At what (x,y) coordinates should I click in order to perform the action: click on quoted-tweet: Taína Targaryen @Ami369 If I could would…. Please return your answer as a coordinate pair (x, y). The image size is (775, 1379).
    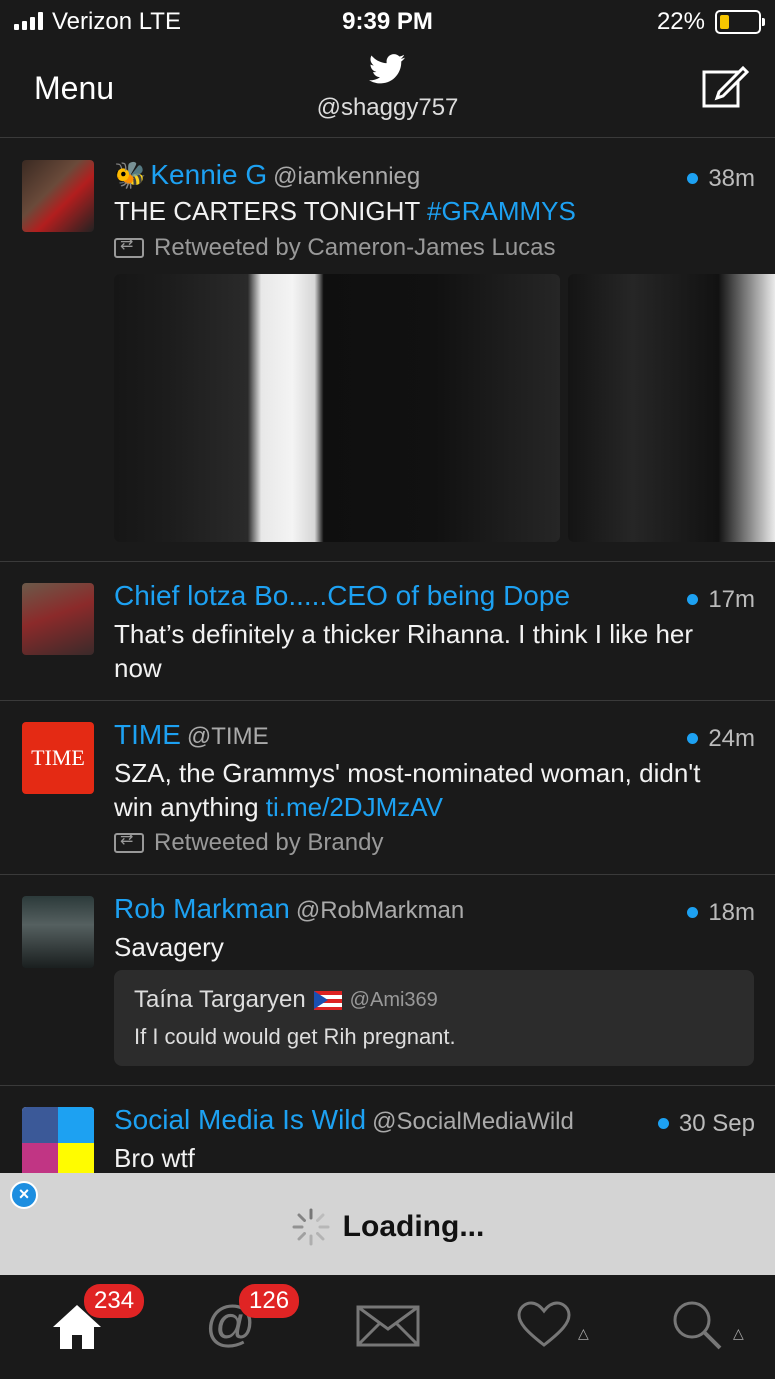
    Looking at the image, I should click on (434, 1018).